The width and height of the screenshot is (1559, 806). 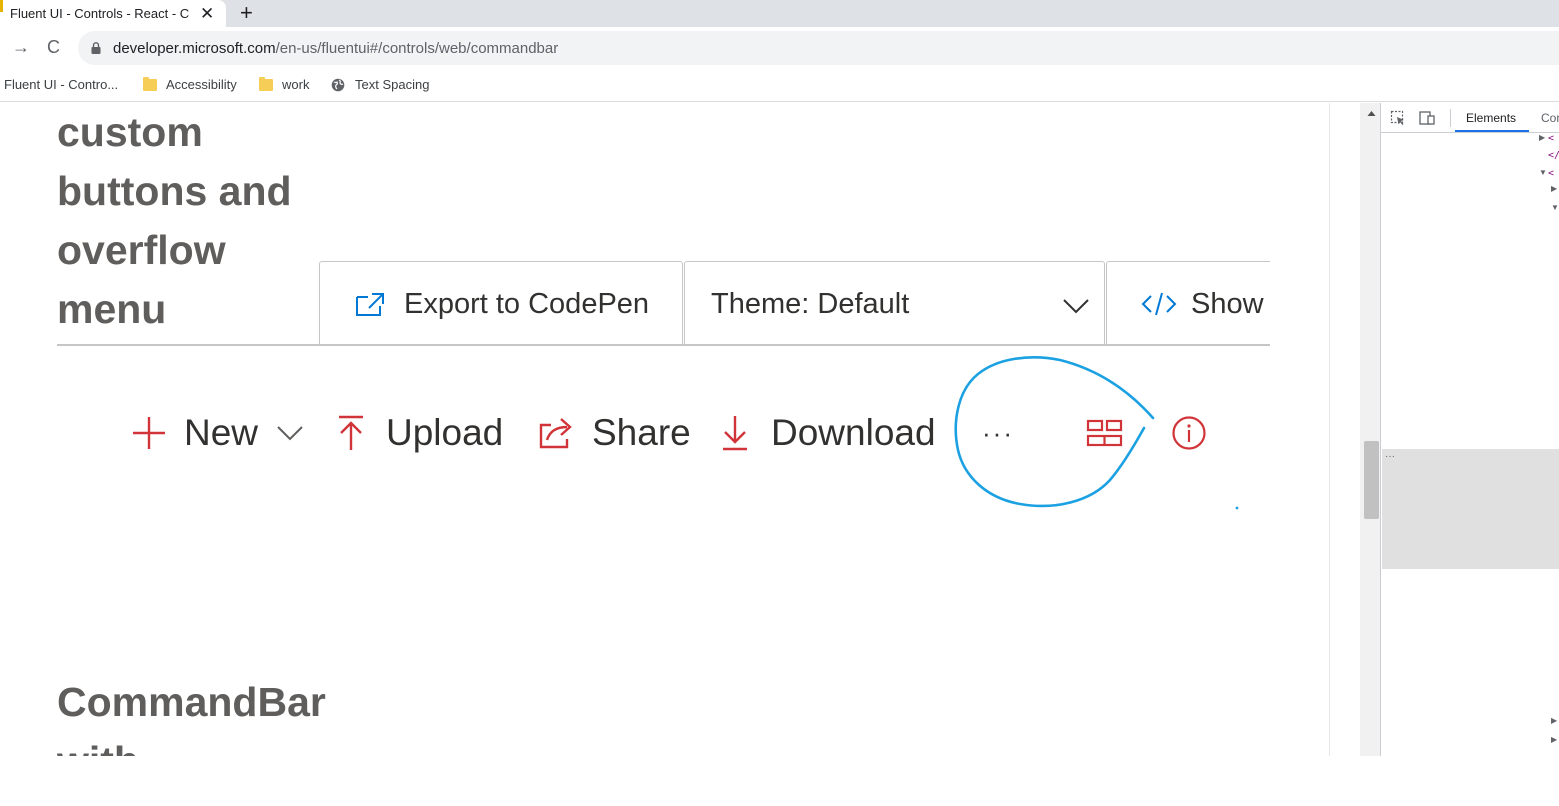 What do you see at coordinates (246, 12) in the screenshot?
I see `new-tab-icon: +` at bounding box center [246, 12].